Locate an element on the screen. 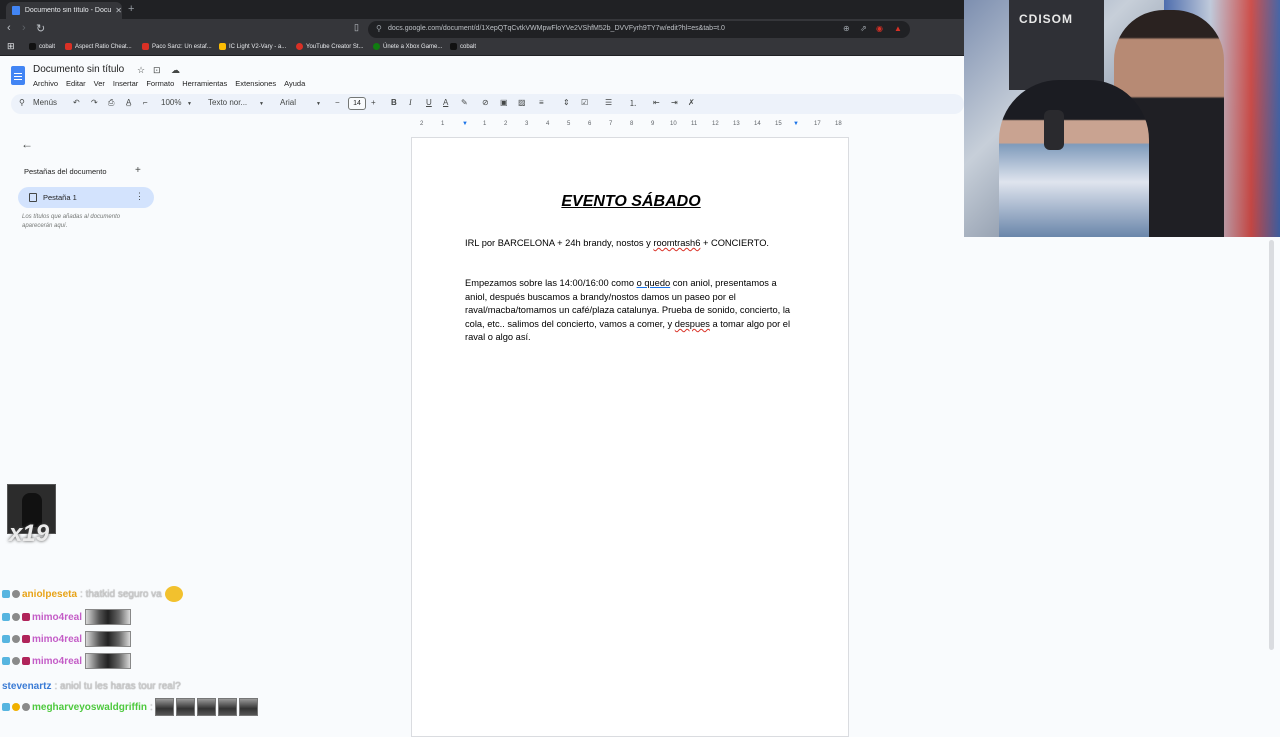  ruler-tick: 18 is located at coordinates (838, 124).